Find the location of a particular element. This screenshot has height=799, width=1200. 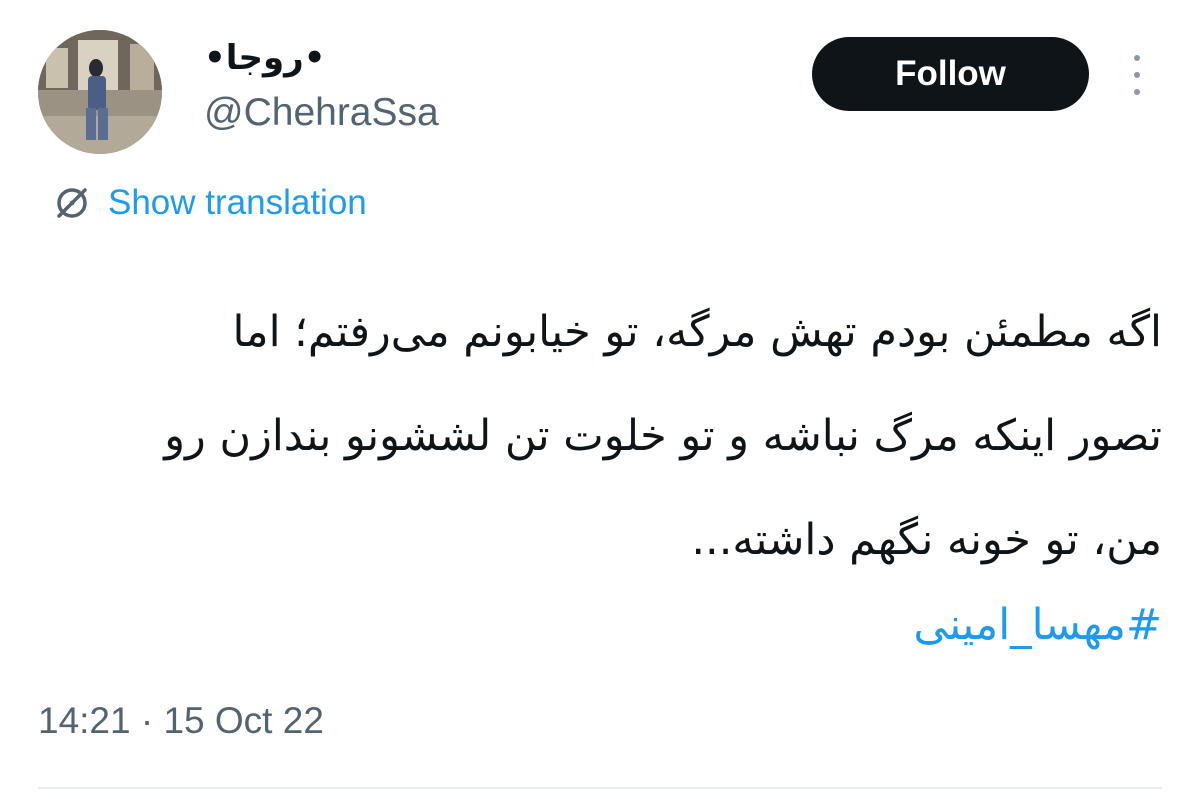

show-translation-link: Show translation is located at coordinates (208, 203).